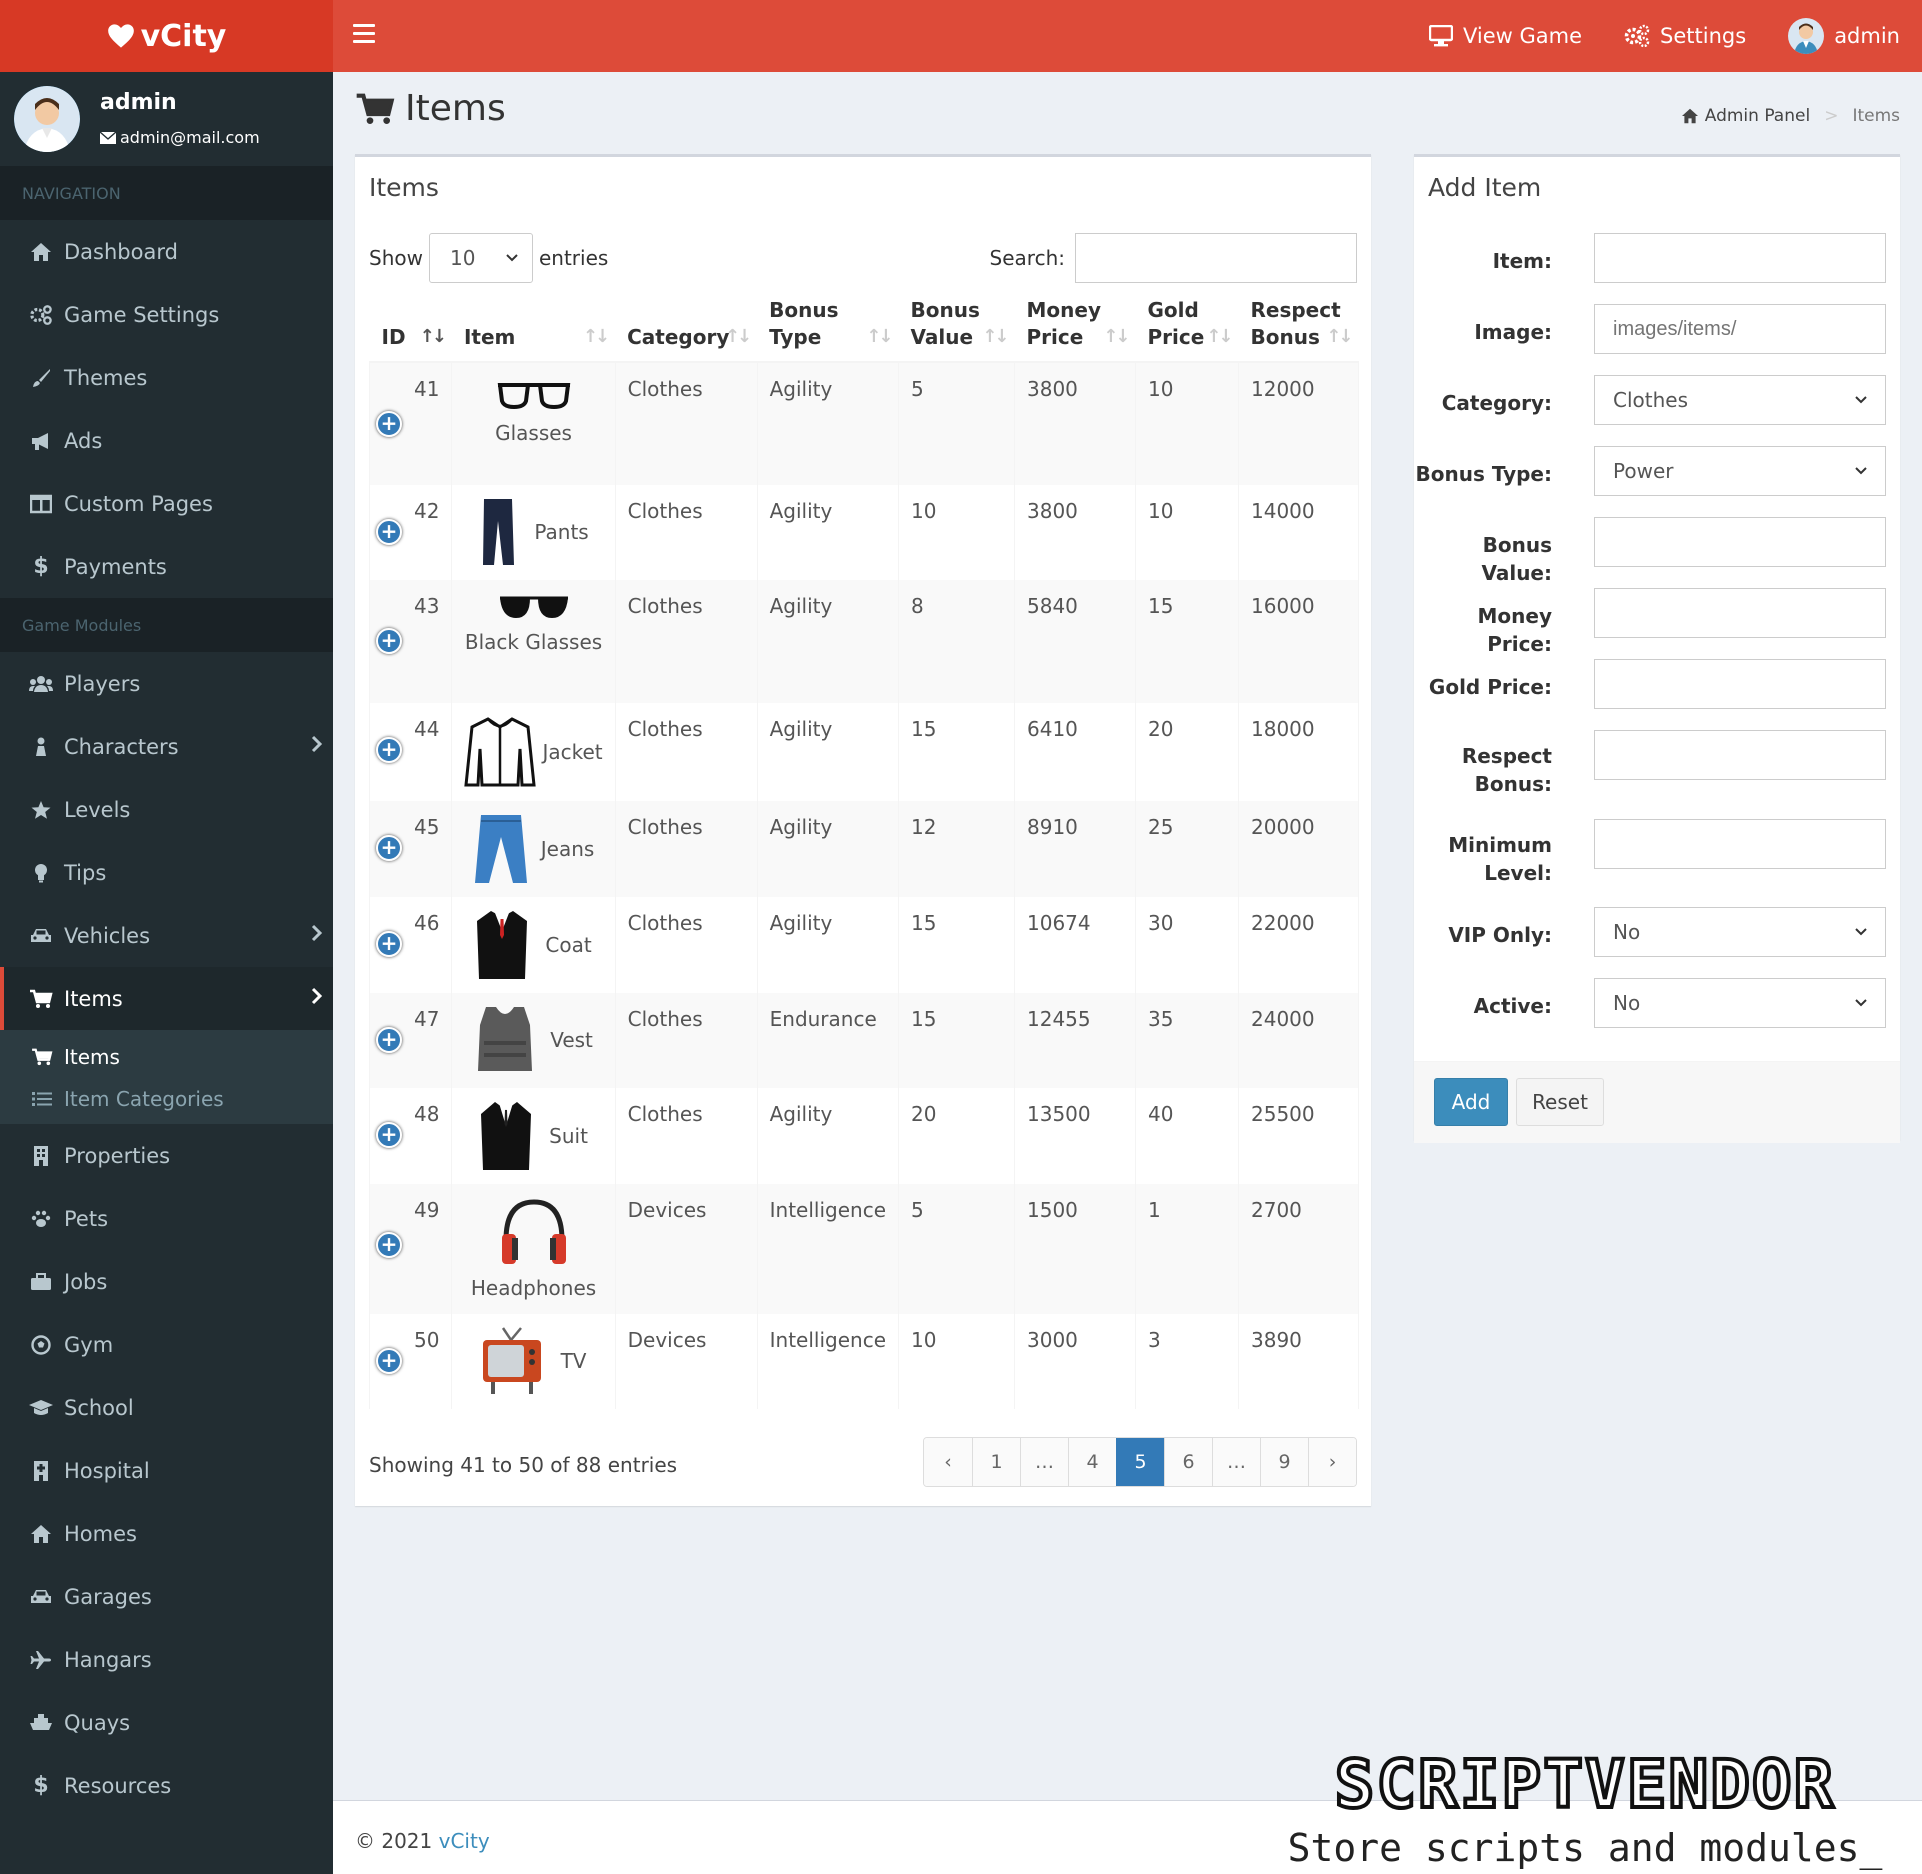  I want to click on sidebar-item-dashboard: Dashboard, so click(166, 251).